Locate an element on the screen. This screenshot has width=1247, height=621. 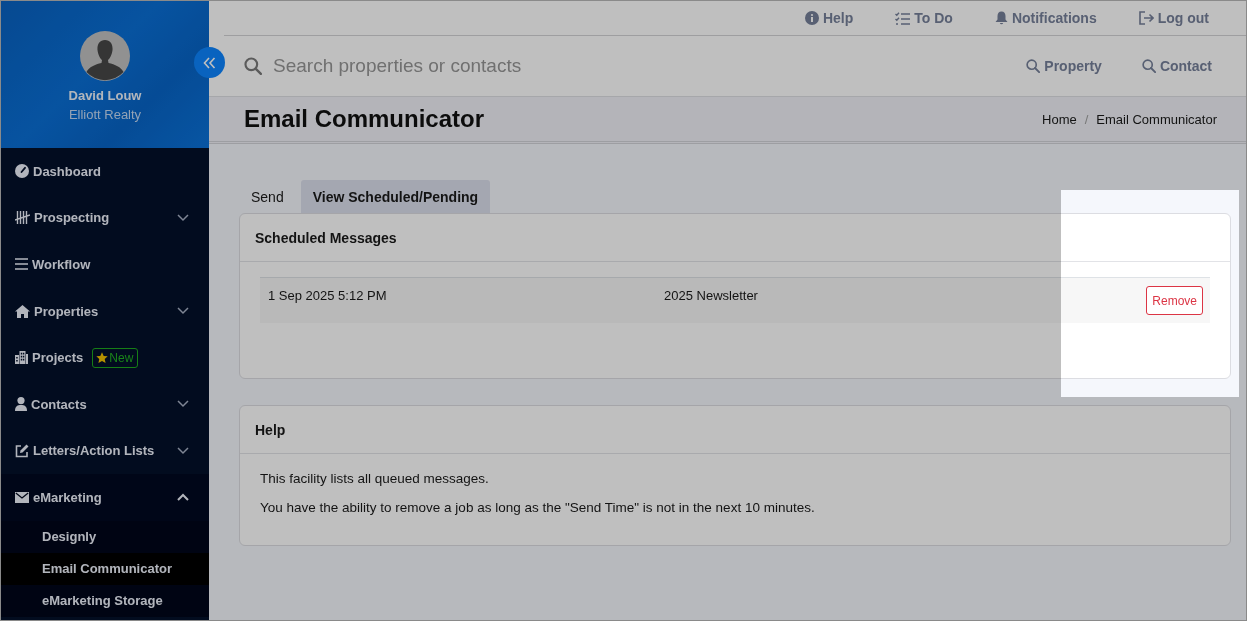
tally-icon is located at coordinates (22, 218).